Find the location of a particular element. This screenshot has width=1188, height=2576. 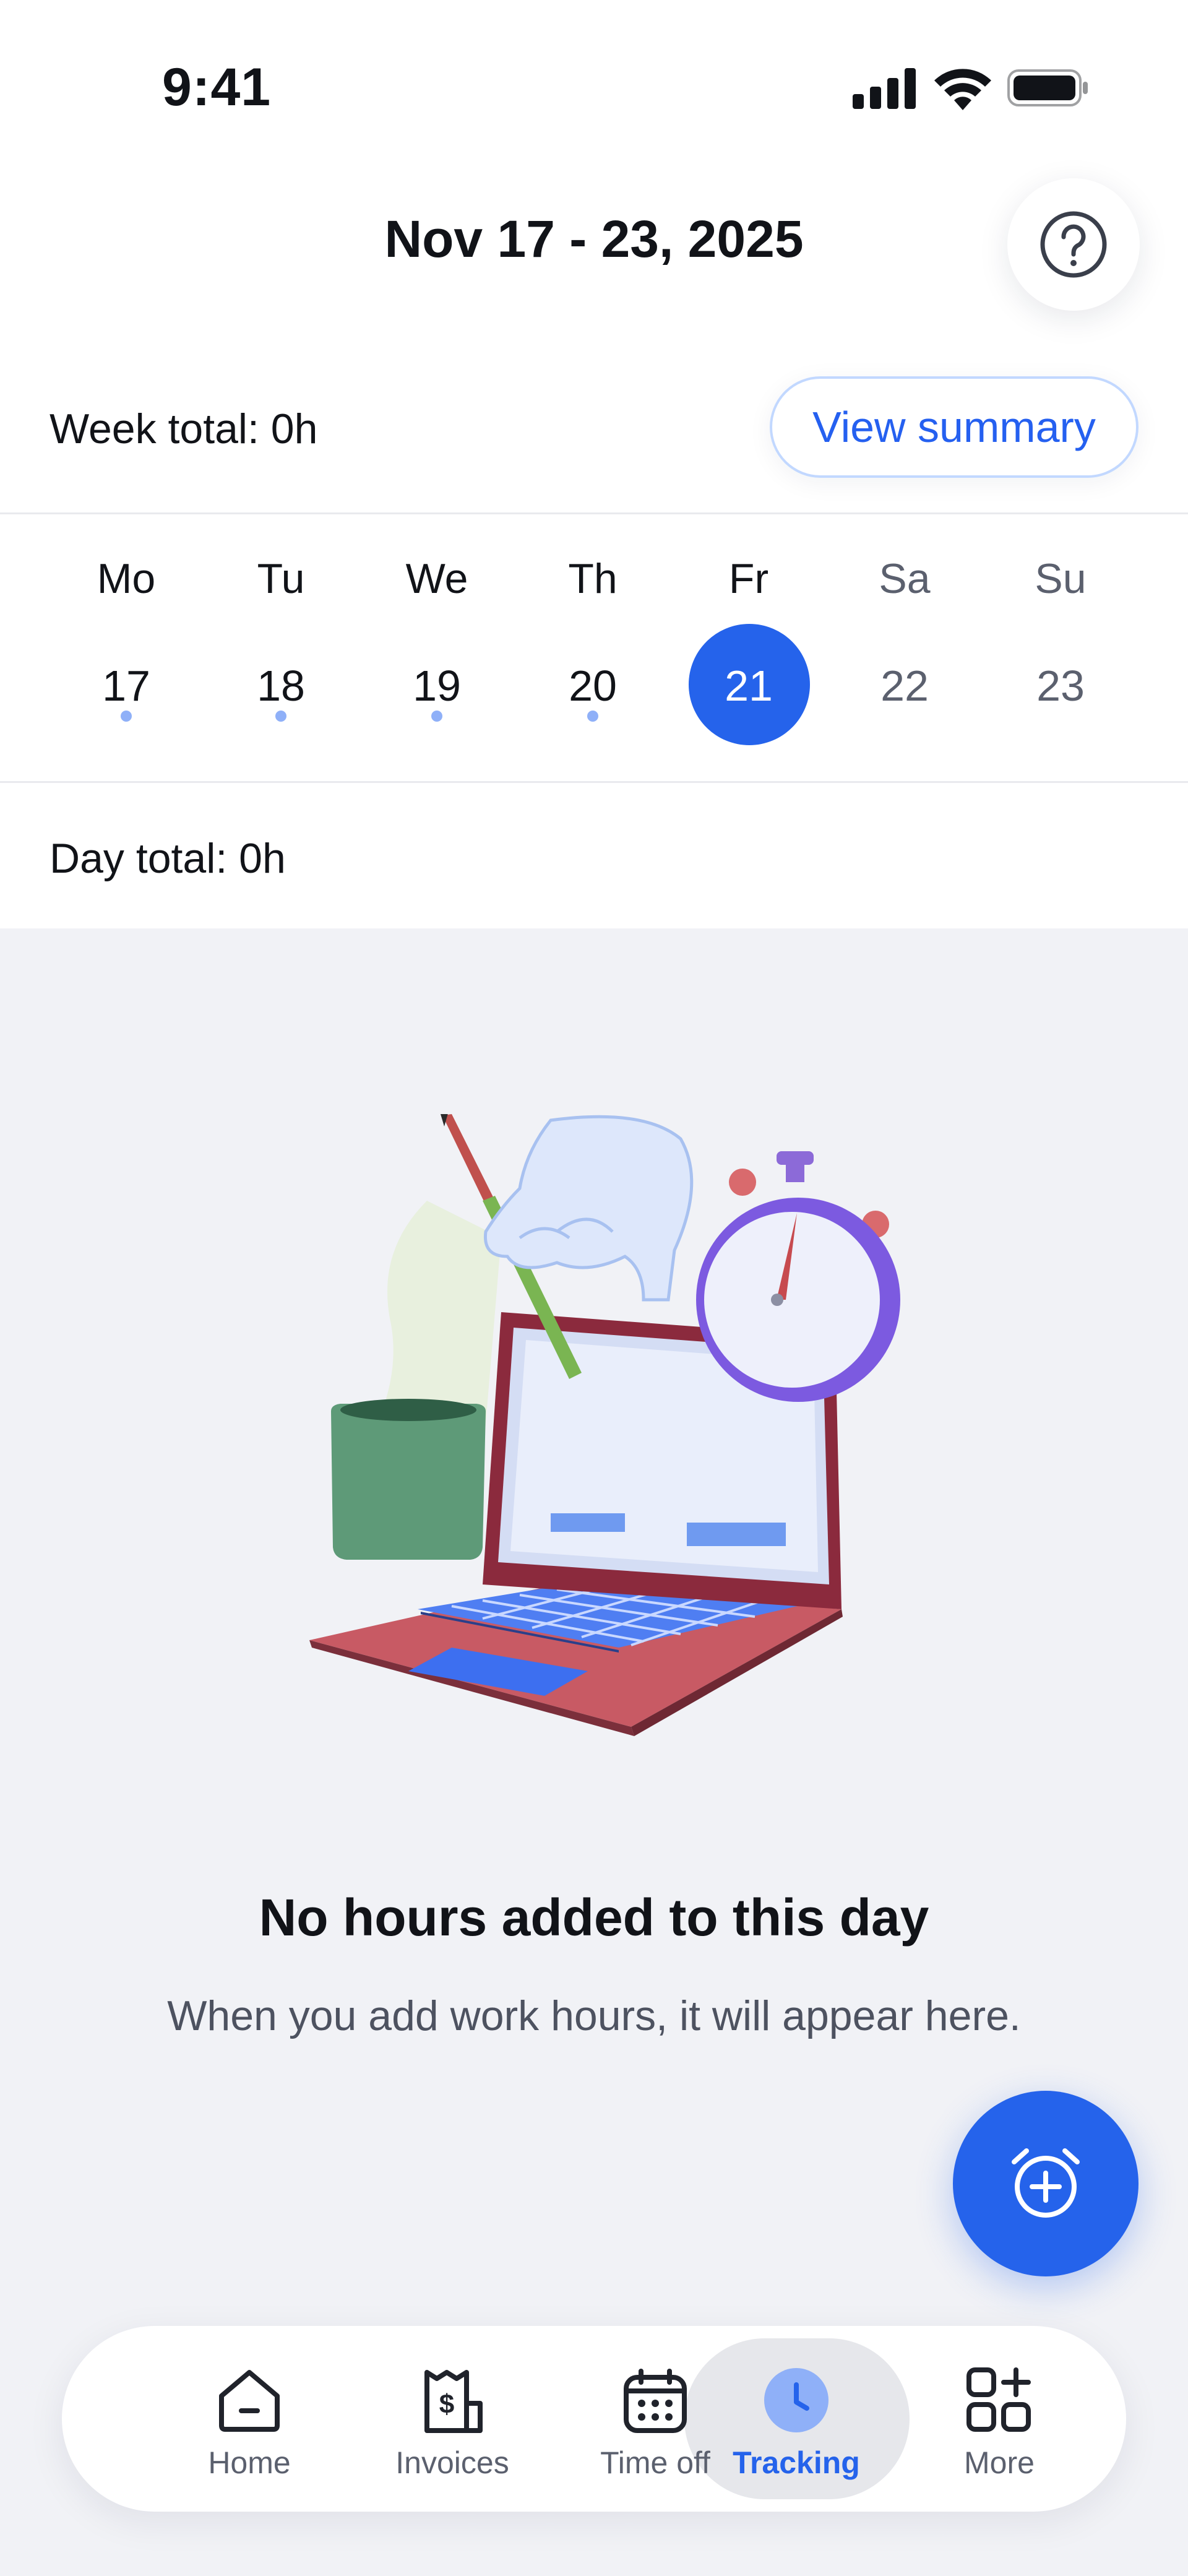

grid-plus-icon is located at coordinates (999, 2400).